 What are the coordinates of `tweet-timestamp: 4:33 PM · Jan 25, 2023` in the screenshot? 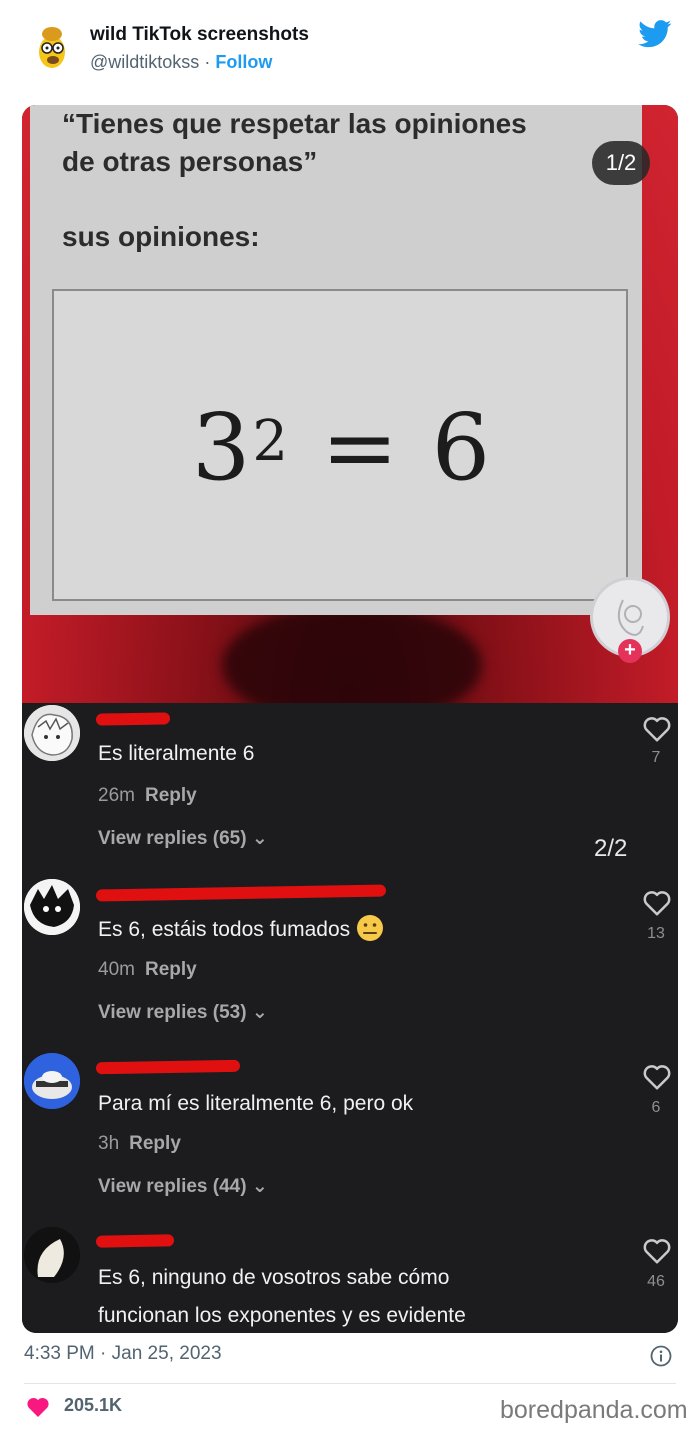 It's located at (123, 1354).